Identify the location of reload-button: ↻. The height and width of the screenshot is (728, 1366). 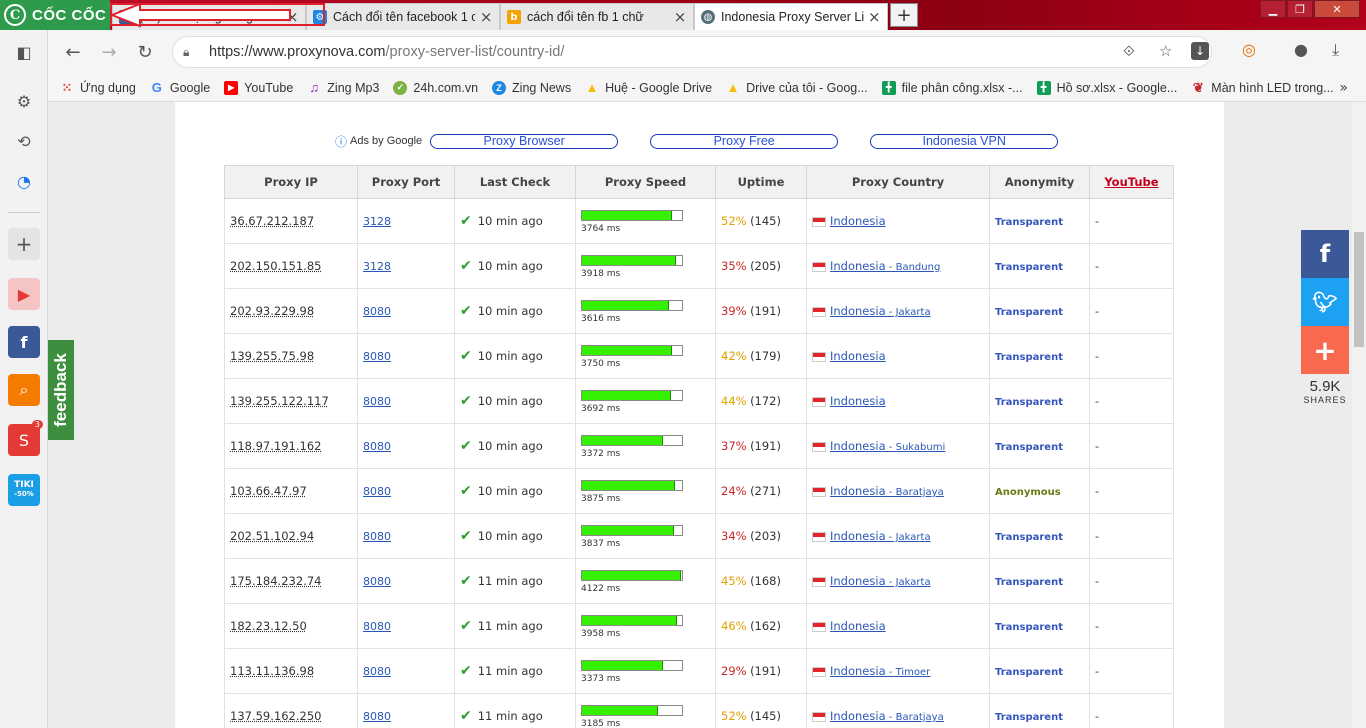
(145, 52).